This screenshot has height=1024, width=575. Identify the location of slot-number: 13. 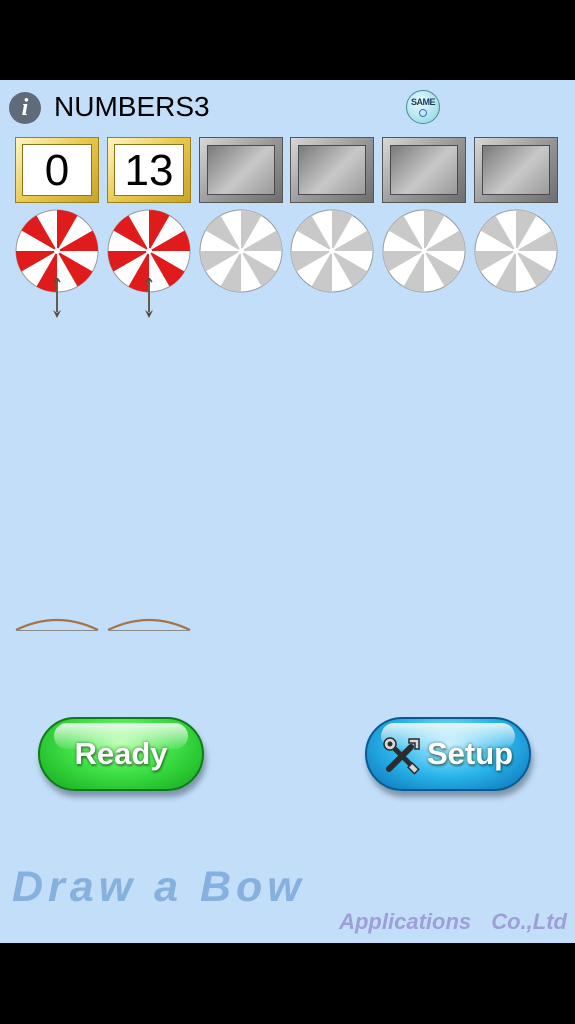
(149, 170).